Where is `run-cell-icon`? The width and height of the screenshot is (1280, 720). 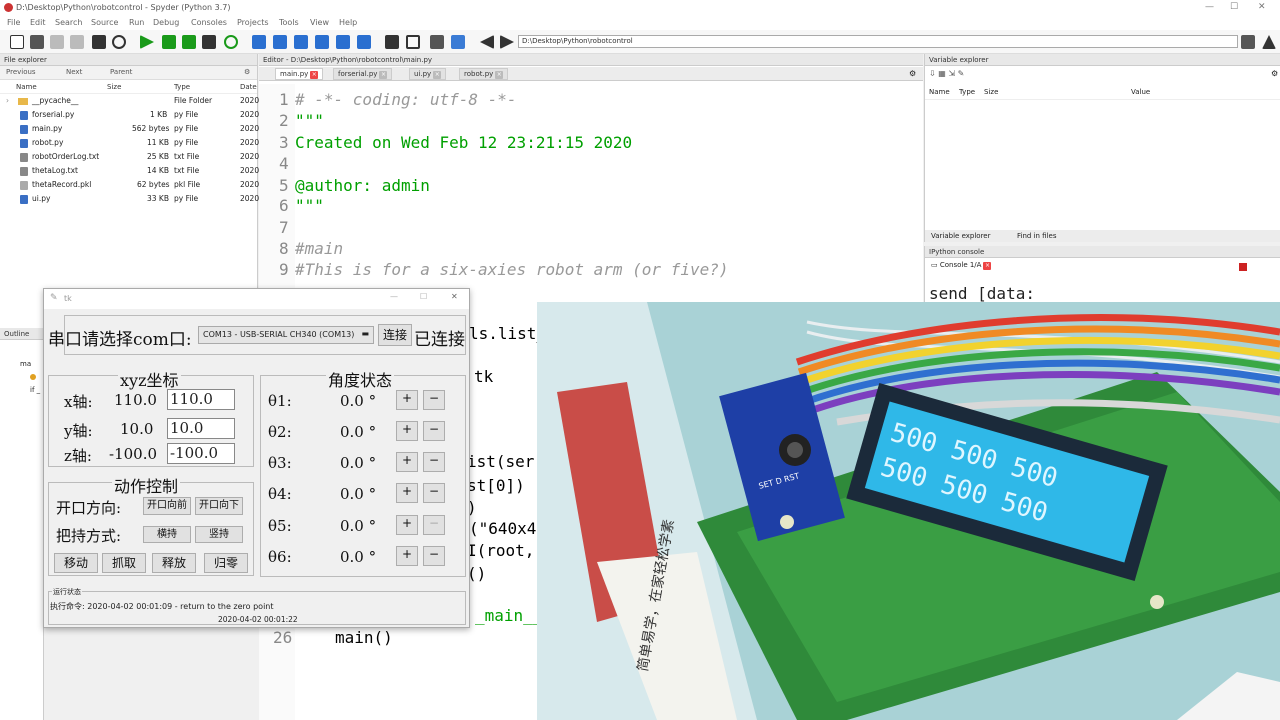
run-cell-icon is located at coordinates (169, 42).